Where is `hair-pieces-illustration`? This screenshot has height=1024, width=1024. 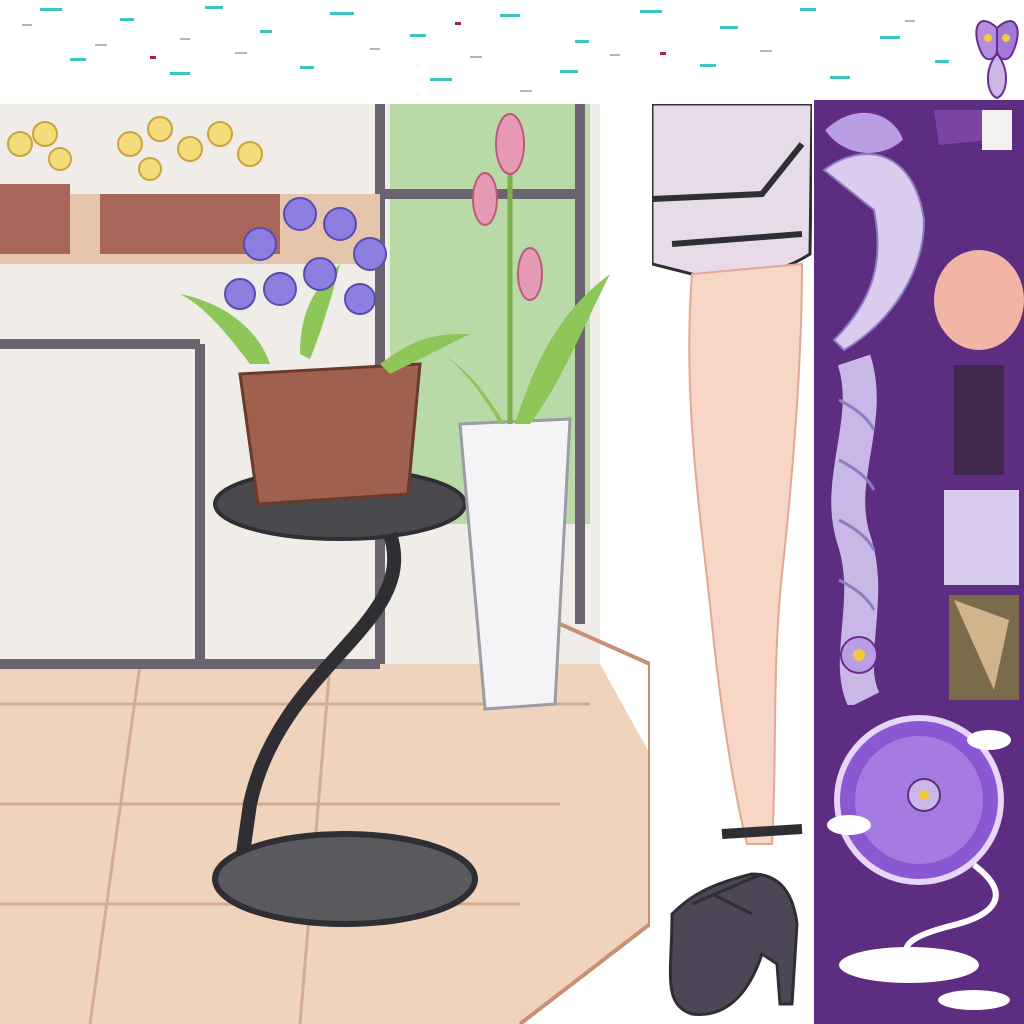
hair-pieces-illustration is located at coordinates (919, 402).